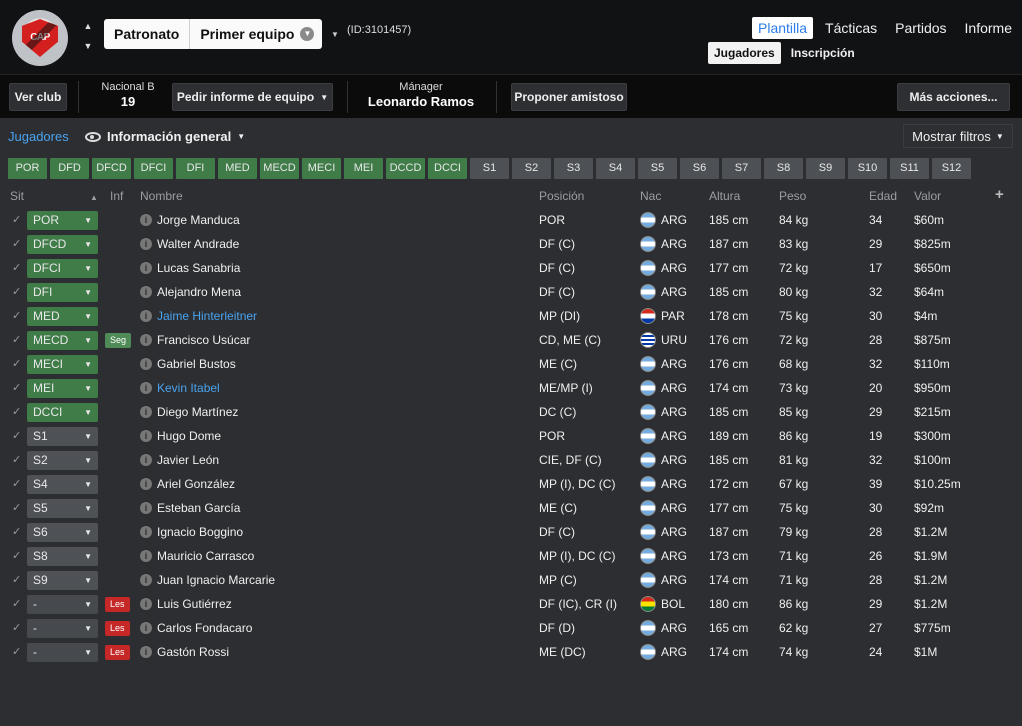 The height and width of the screenshot is (726, 1022). Describe the element at coordinates (62, 532) in the screenshot. I see `situation-select: S6 ▼` at that location.